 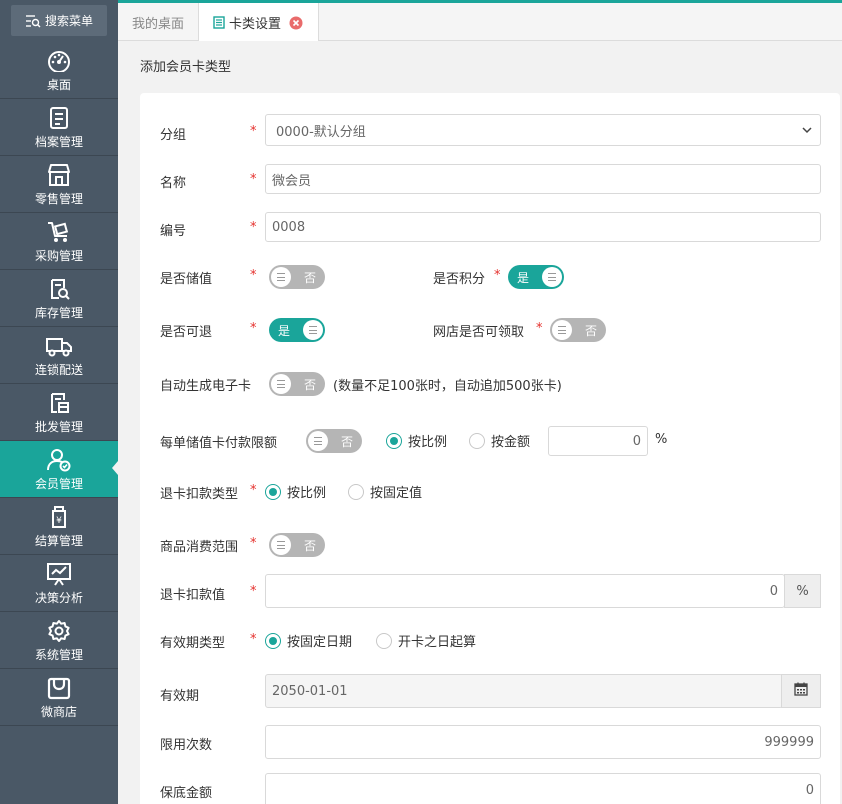 What do you see at coordinates (385, 491) in the screenshot?
I see `refund-type-fixed-radio: 按固定值` at bounding box center [385, 491].